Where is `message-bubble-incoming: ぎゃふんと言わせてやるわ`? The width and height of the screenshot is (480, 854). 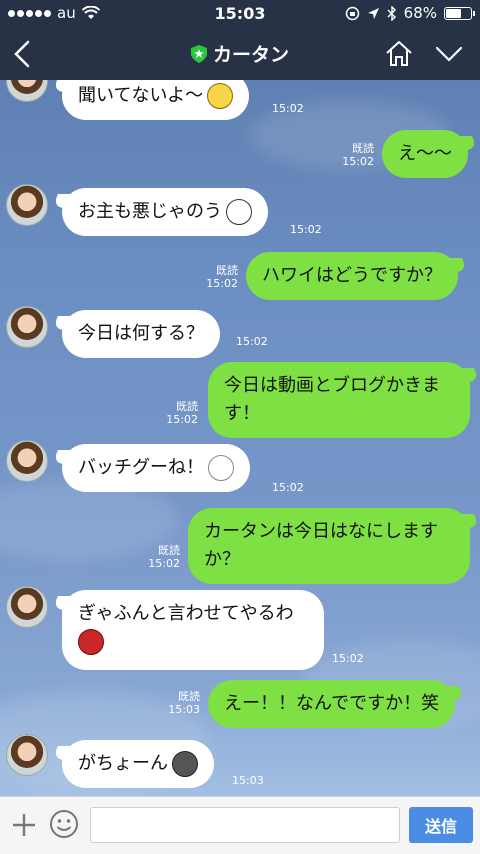
message-bubble-incoming: ぎゃふんと言わせてやるわ is located at coordinates (193, 630).